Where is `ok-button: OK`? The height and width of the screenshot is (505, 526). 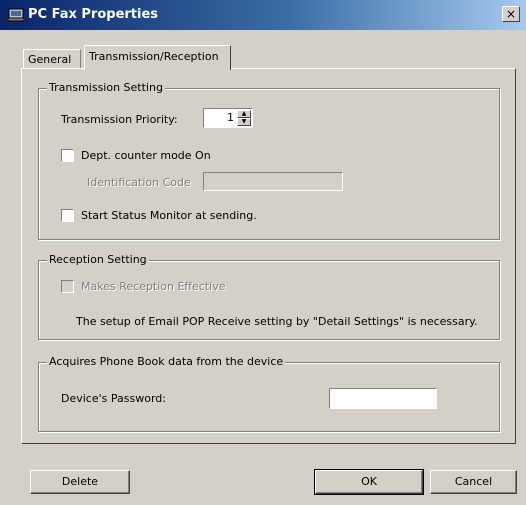
ok-button: OK is located at coordinates (369, 482).